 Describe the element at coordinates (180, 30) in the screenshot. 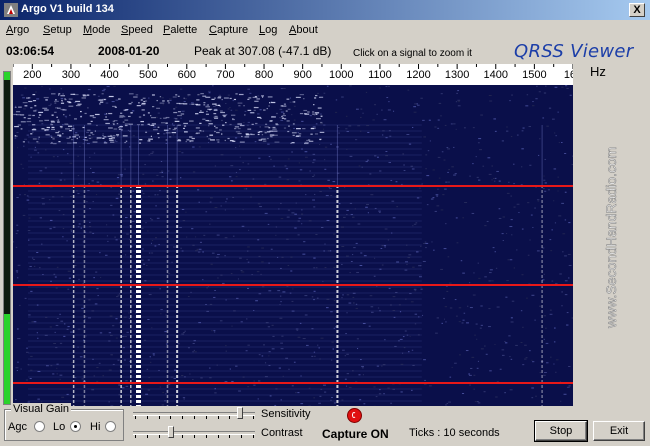

I see `menu-palette: Palette` at that location.